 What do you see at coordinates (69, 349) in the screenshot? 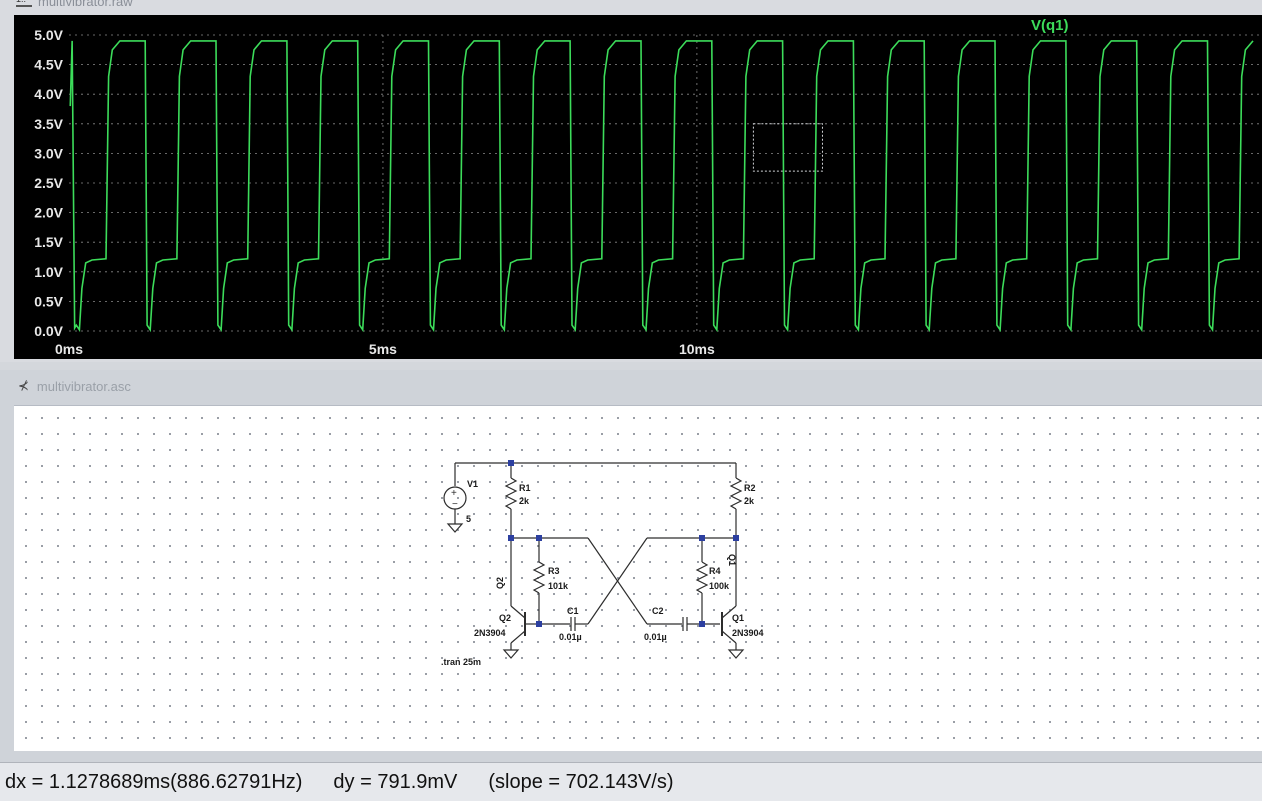
I see `x-tick-label: 0ms` at bounding box center [69, 349].